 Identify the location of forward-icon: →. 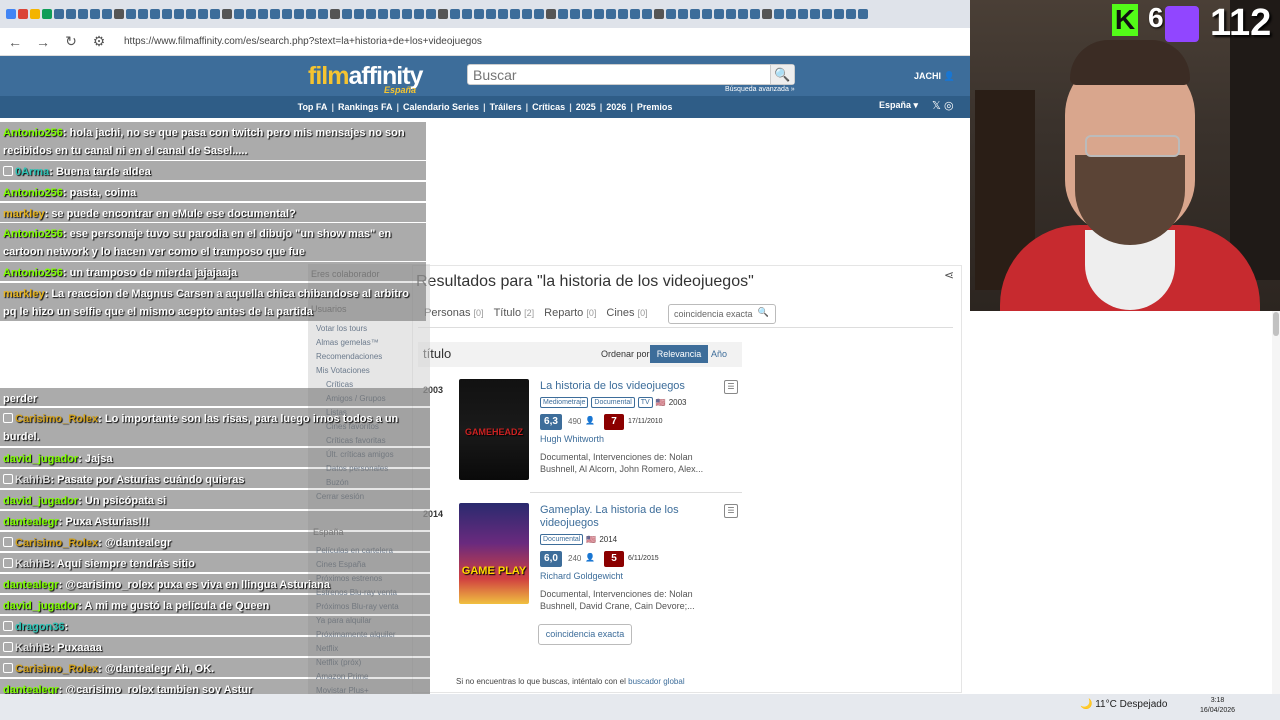
(43, 42).